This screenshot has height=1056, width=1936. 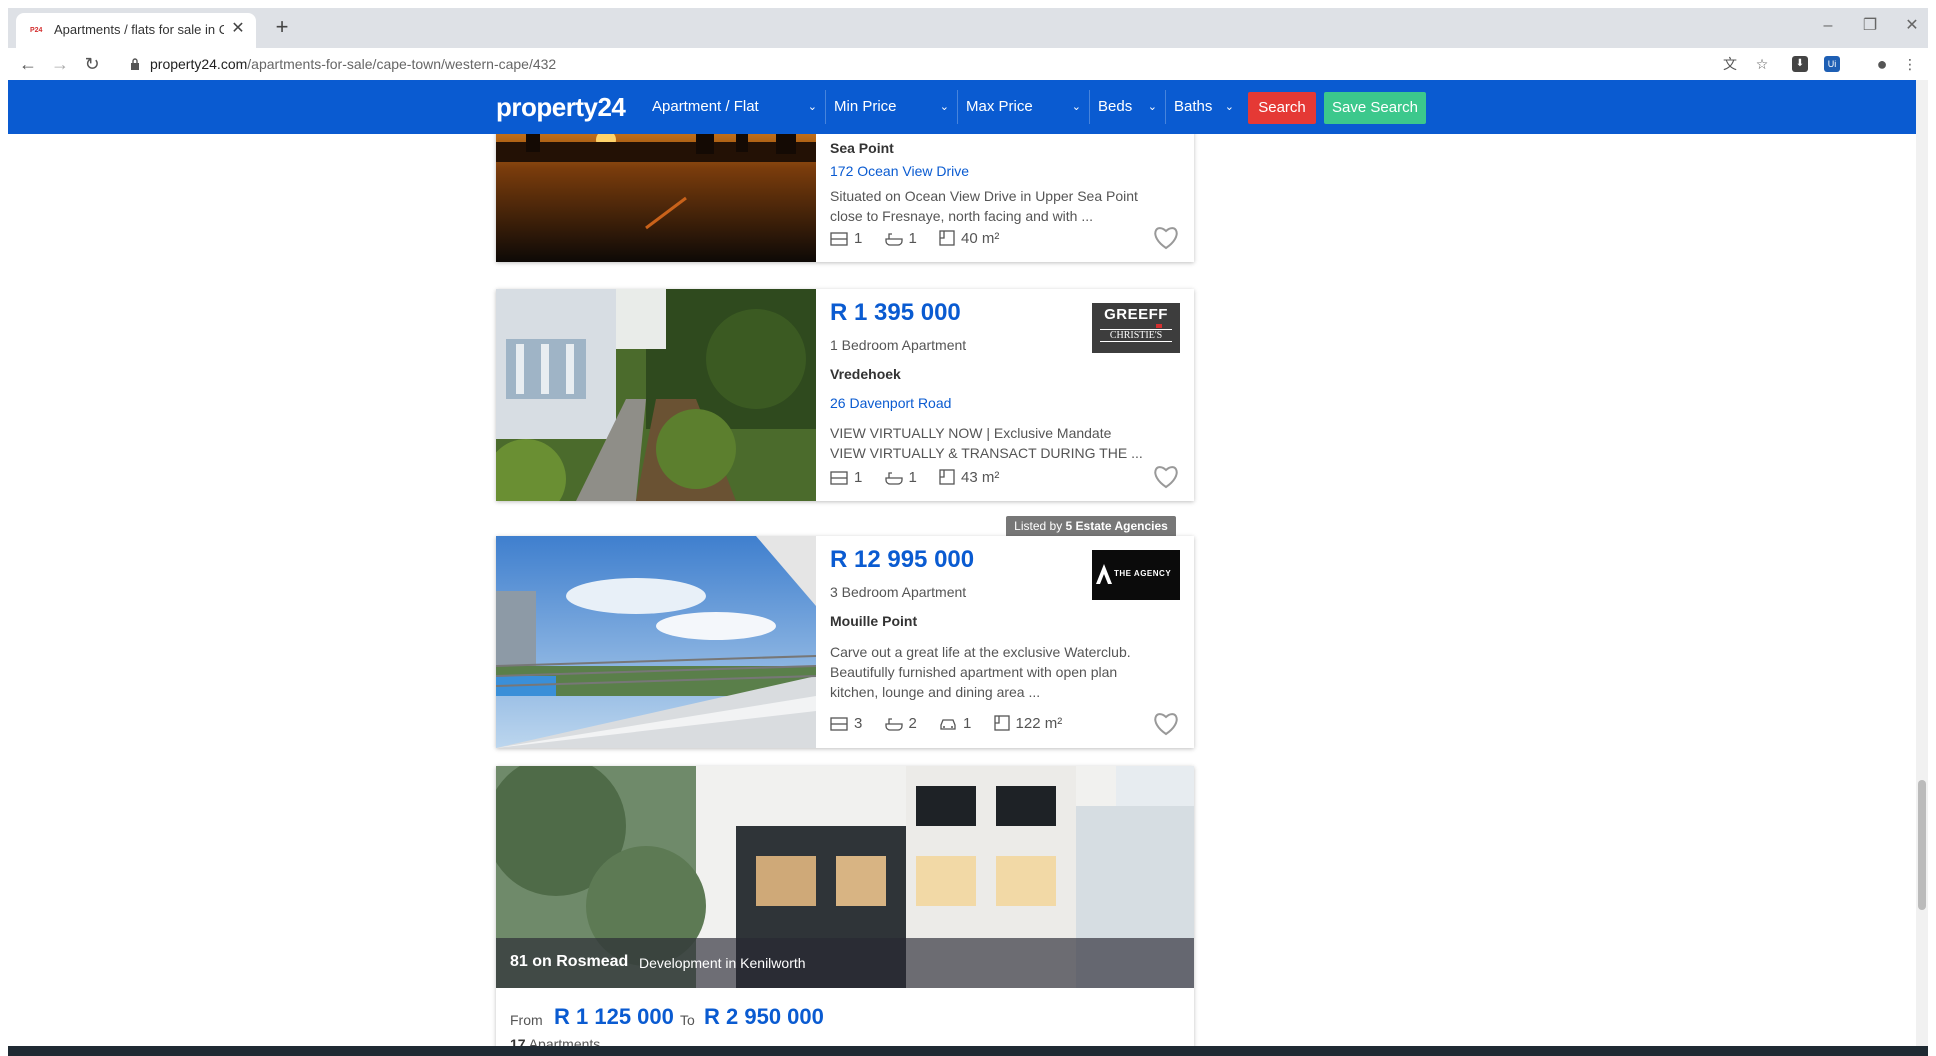 What do you see at coordinates (1193, 106) in the screenshot?
I see `filter-label: Baths` at bounding box center [1193, 106].